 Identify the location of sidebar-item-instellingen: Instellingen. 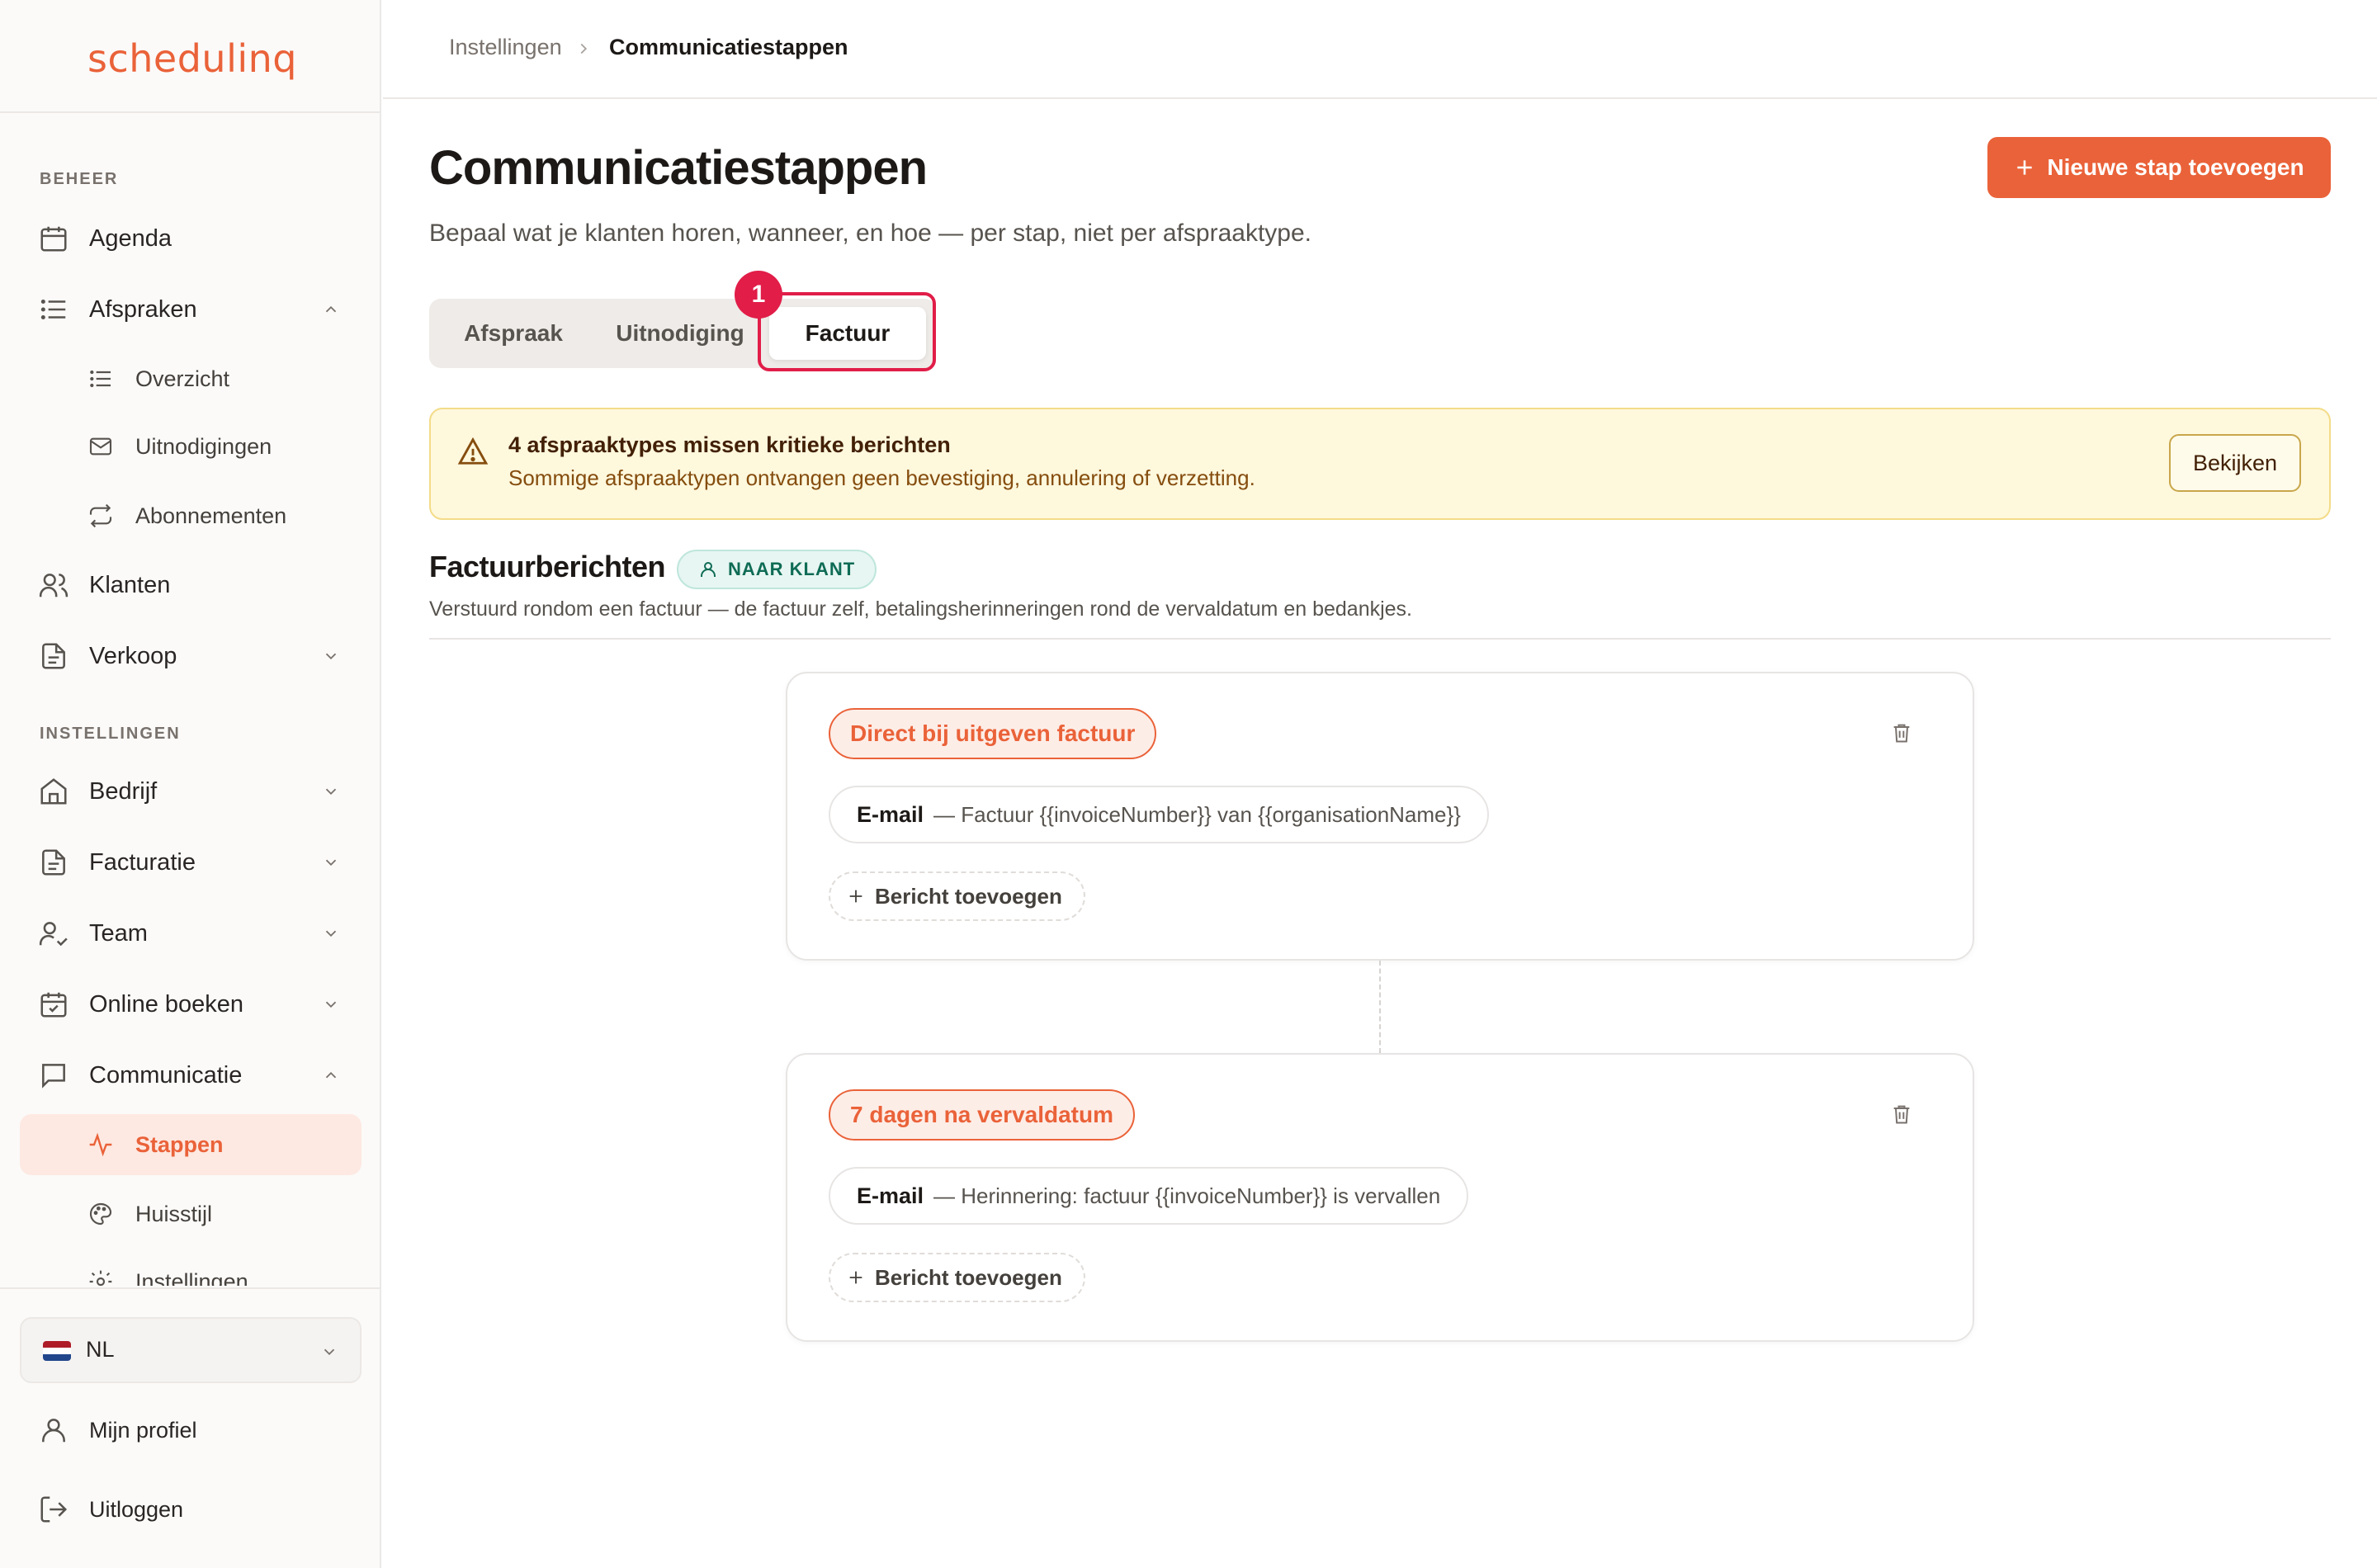
(191, 1268).